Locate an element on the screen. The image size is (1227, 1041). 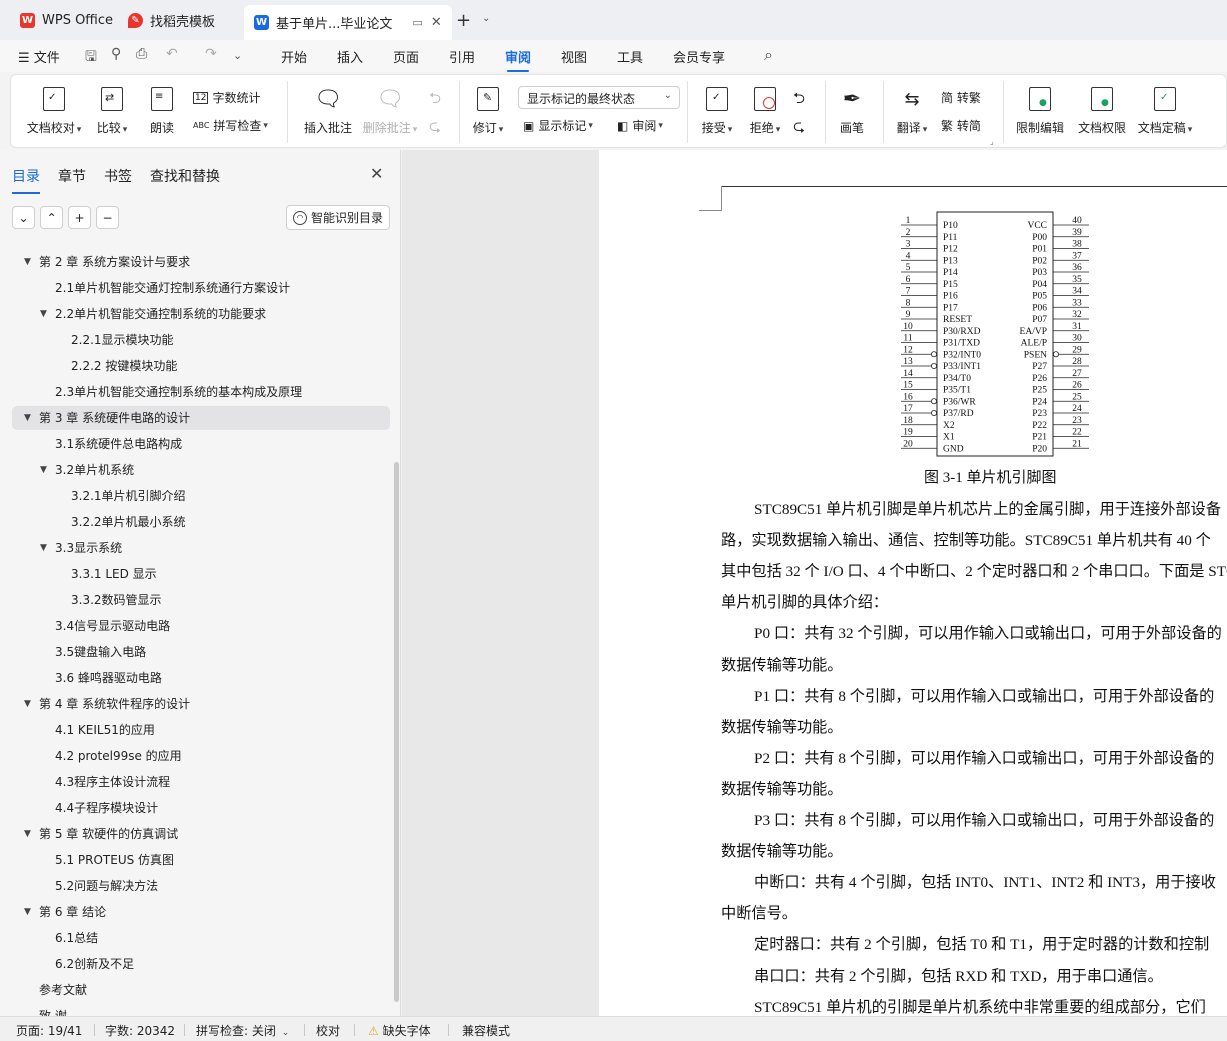
toc-item: 3.3.2数码管显示 is located at coordinates (201, 600).